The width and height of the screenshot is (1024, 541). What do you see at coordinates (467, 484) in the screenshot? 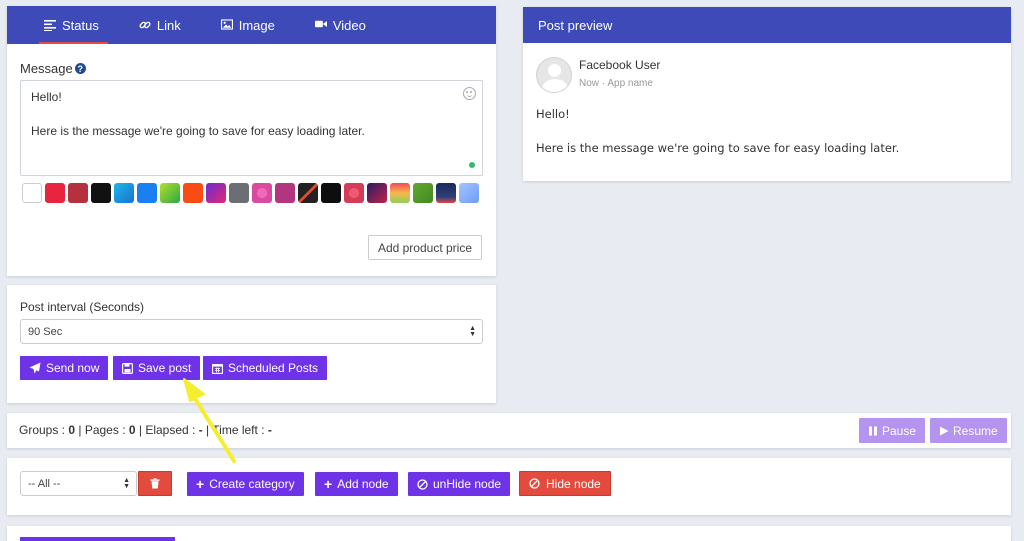
I see `unhide-node-label: unHide node` at bounding box center [467, 484].